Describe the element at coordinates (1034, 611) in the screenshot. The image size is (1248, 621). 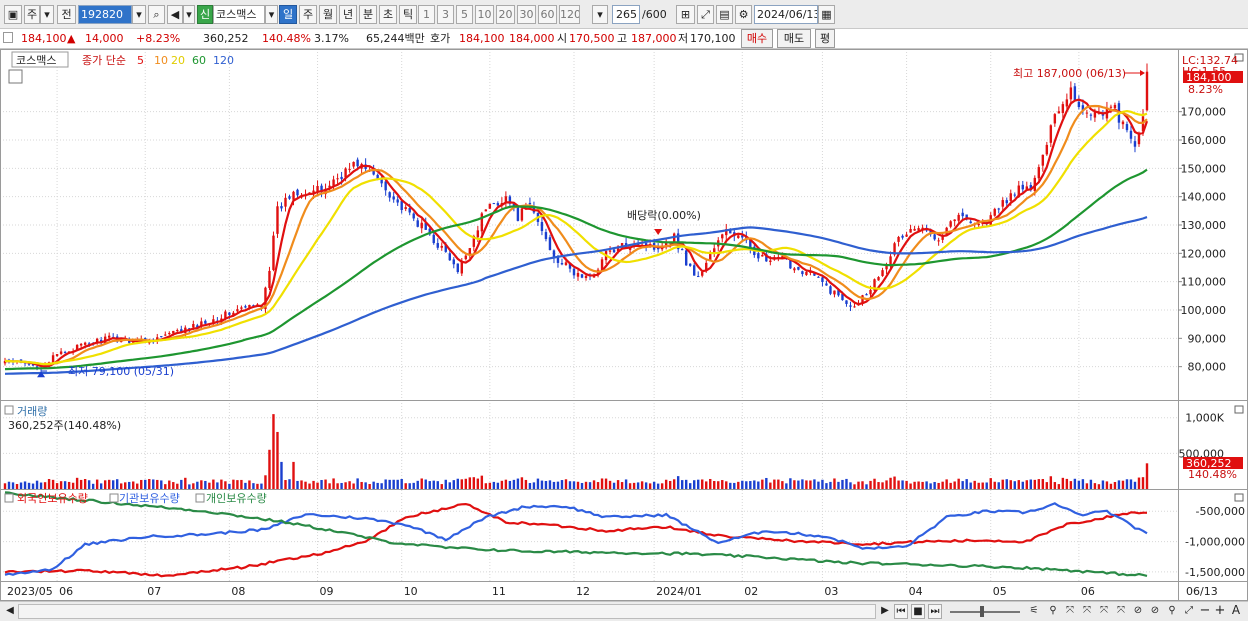
I see `tool-icon-1: ⚟` at that location.